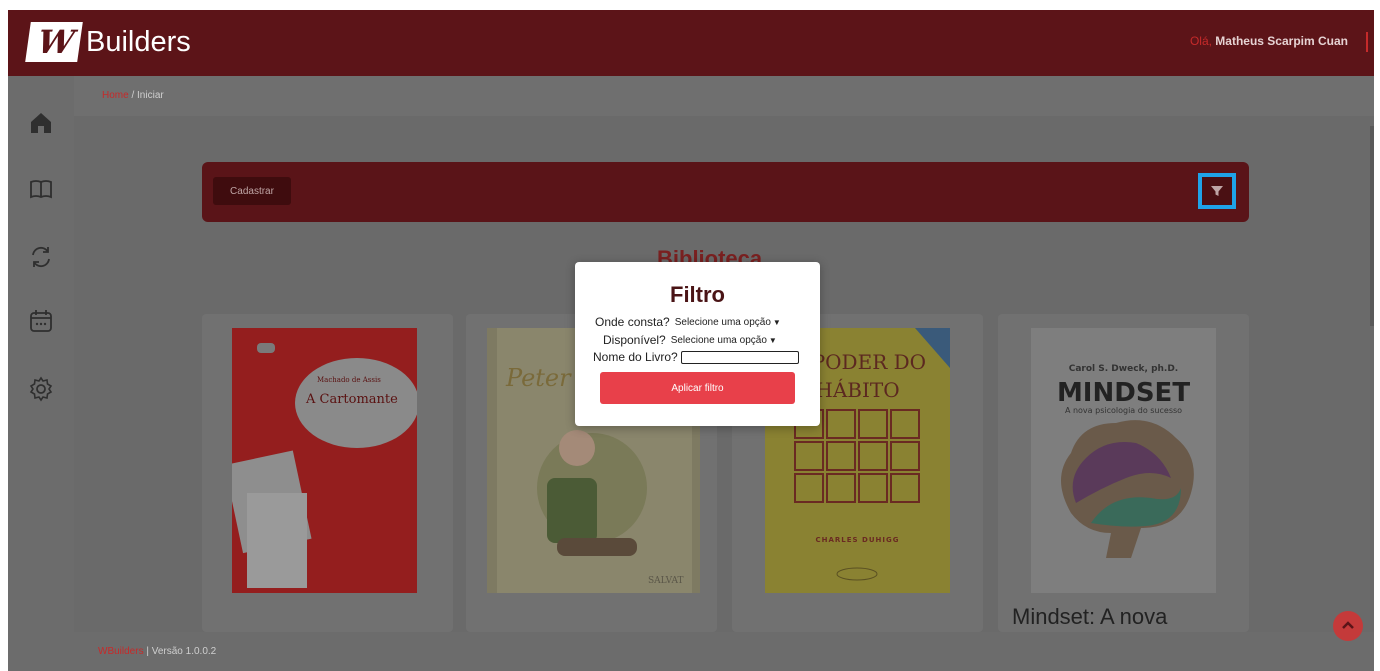 The height and width of the screenshot is (671, 1380). Describe the element at coordinates (324, 460) in the screenshot. I see `book-cover-image` at that location.